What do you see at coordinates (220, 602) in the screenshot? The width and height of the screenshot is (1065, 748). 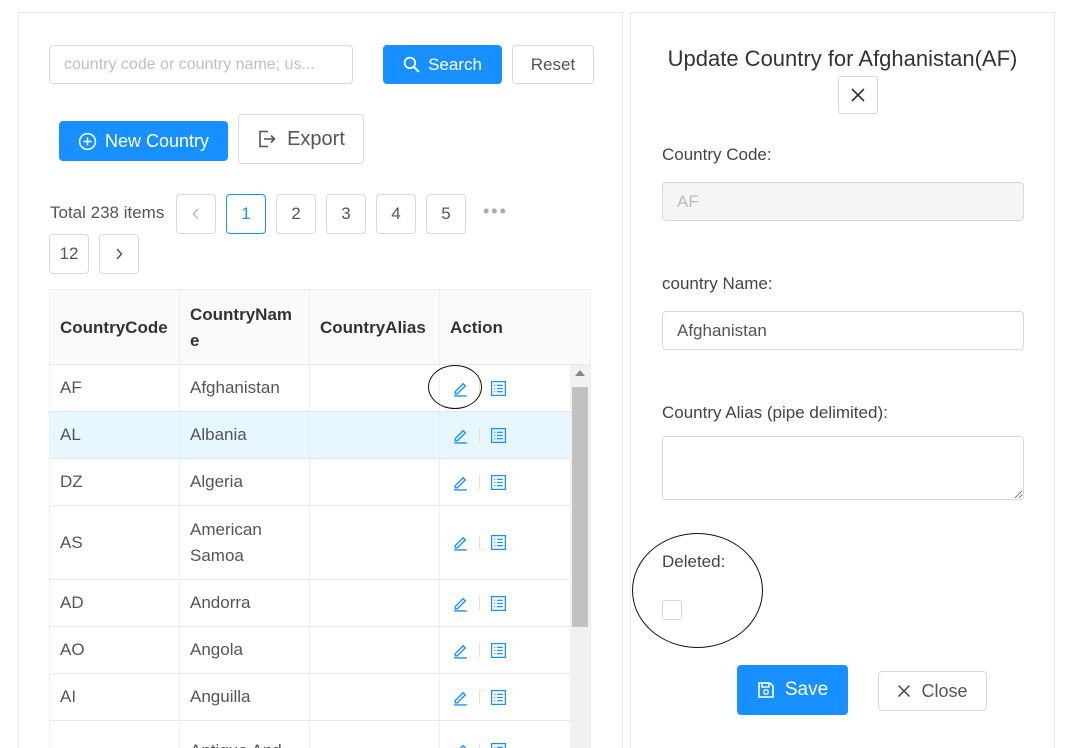 I see `cell-country-name-text: Andorra` at bounding box center [220, 602].